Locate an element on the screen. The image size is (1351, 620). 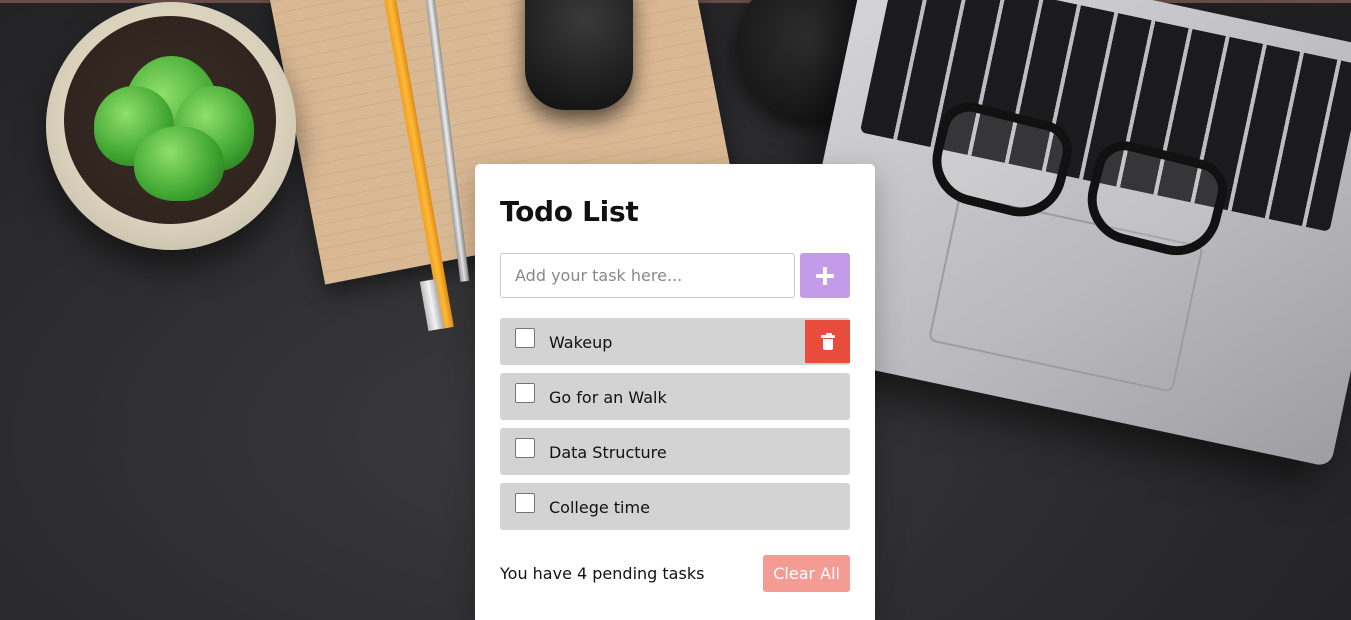
list-item: Wakeup is located at coordinates (675, 341).